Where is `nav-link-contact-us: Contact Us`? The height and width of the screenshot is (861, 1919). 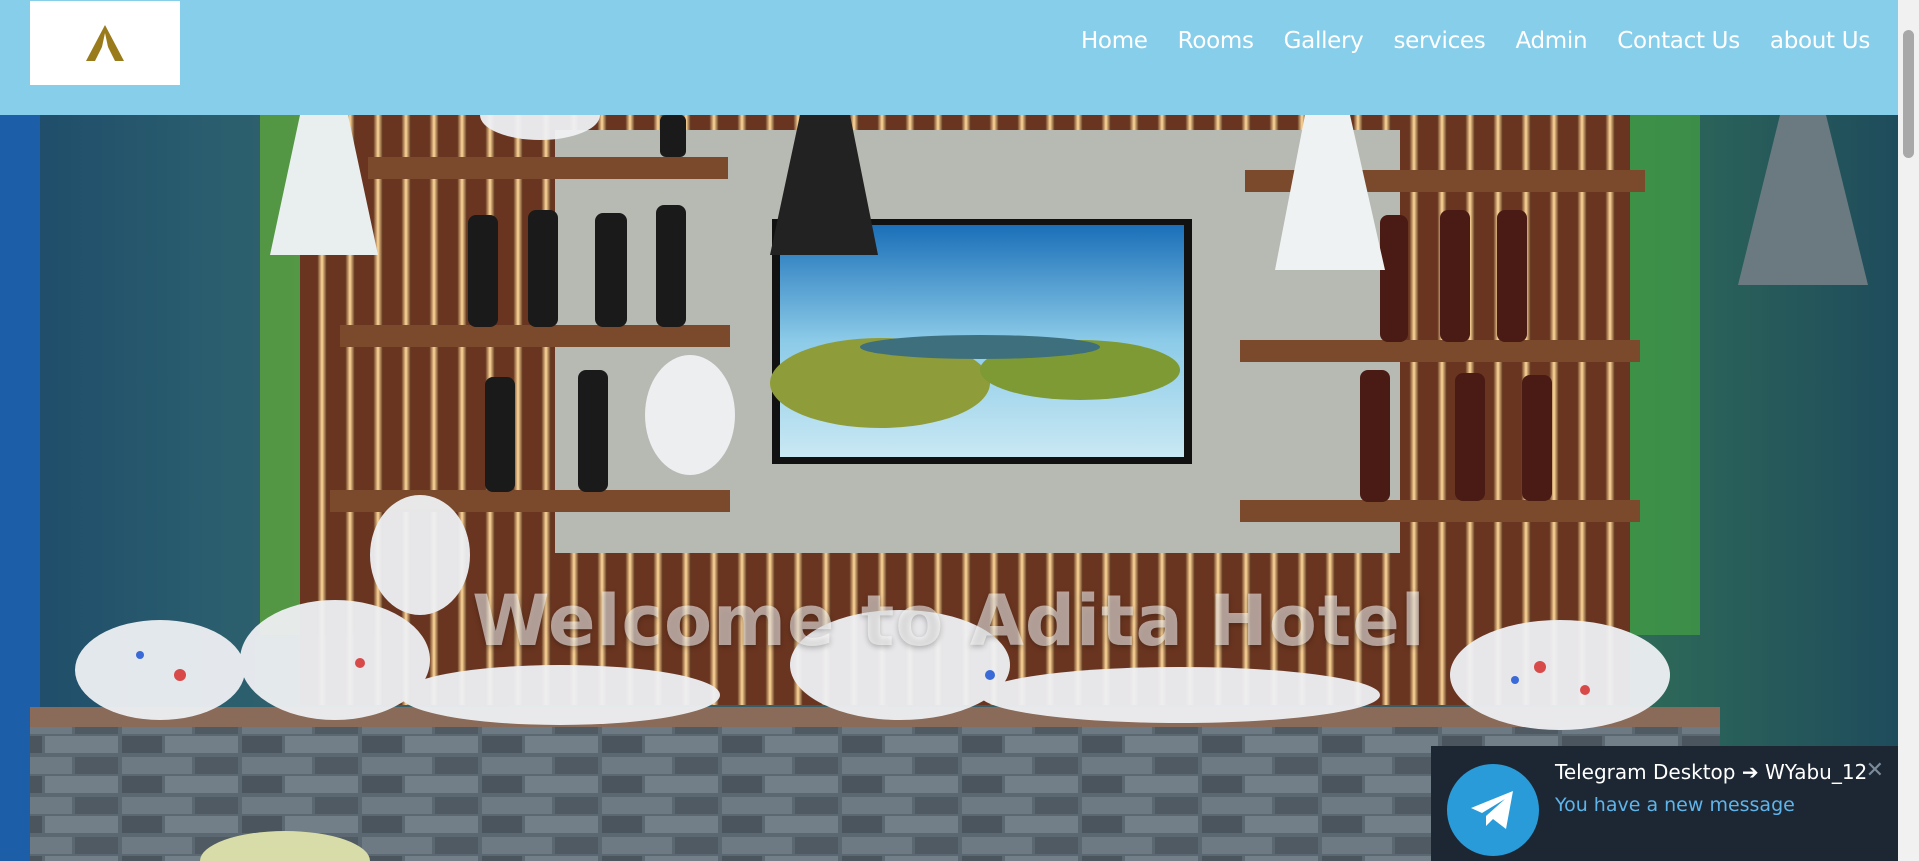 nav-link-contact-us: Contact Us is located at coordinates (1678, 41).